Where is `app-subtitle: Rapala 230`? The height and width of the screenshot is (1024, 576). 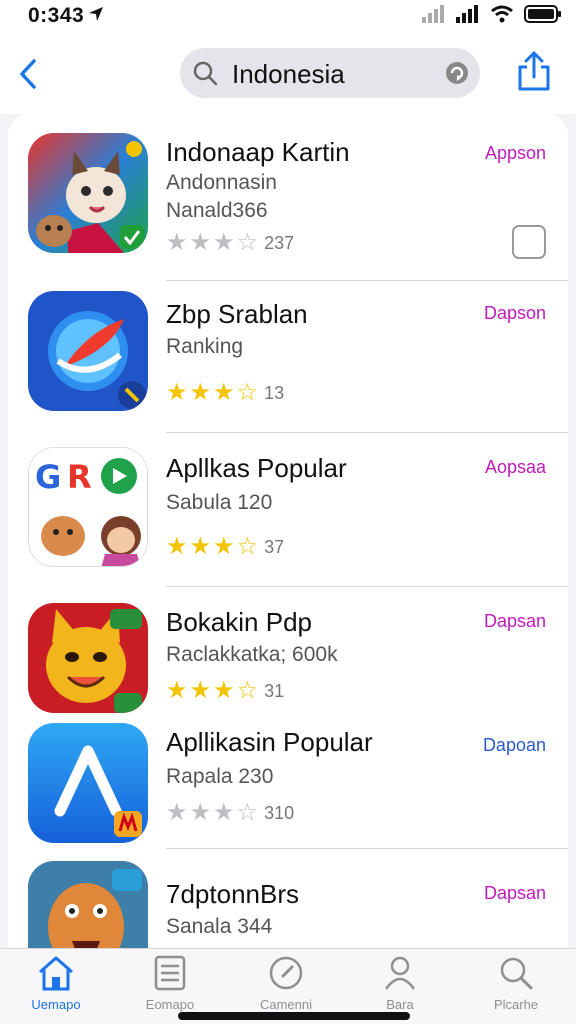 app-subtitle: Rapala 230 is located at coordinates (220, 776).